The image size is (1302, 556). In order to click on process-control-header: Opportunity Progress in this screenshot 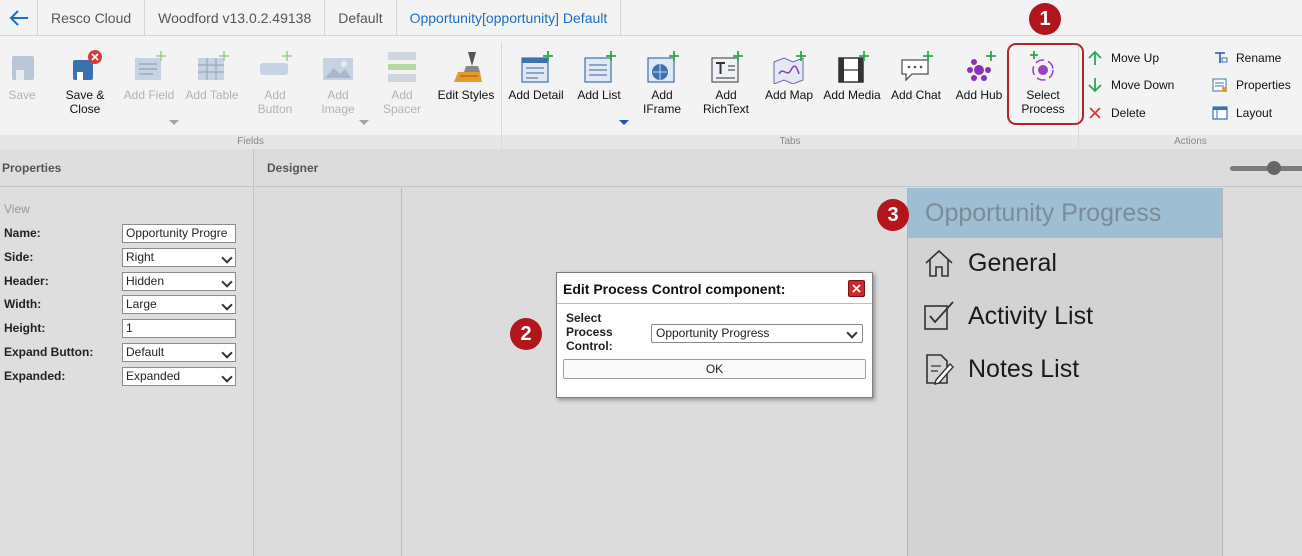, I will do `click(1065, 213)`.